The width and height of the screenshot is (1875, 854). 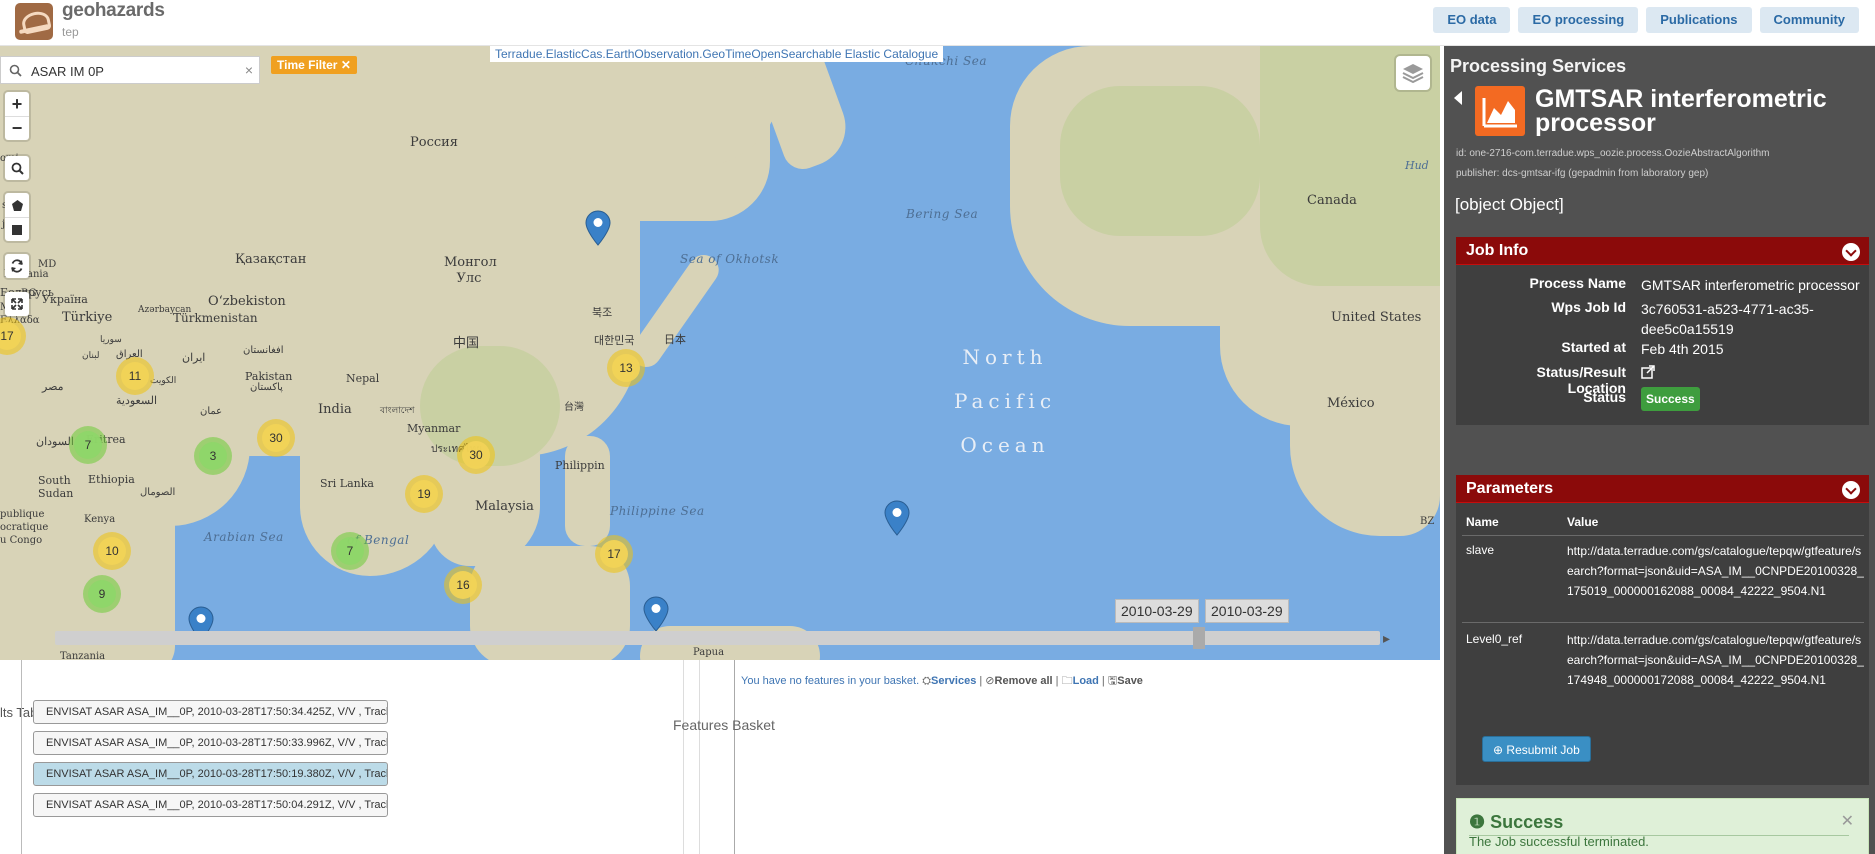 I want to click on map-cluster: 19, so click(x=424, y=494).